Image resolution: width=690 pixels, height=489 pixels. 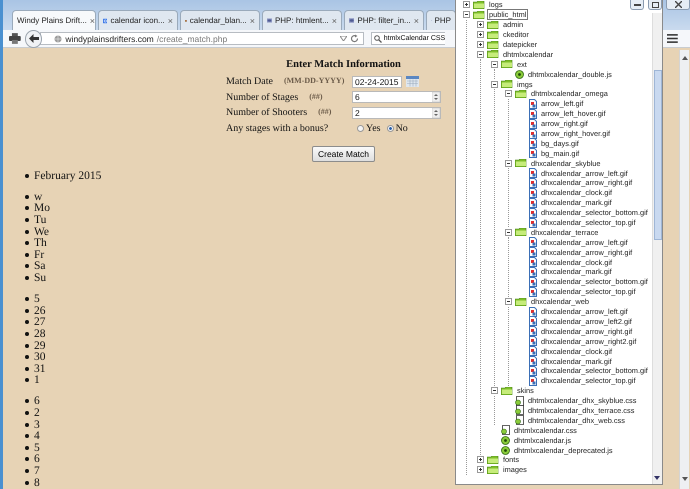 I want to click on list-item: 29, so click(x=40, y=346).